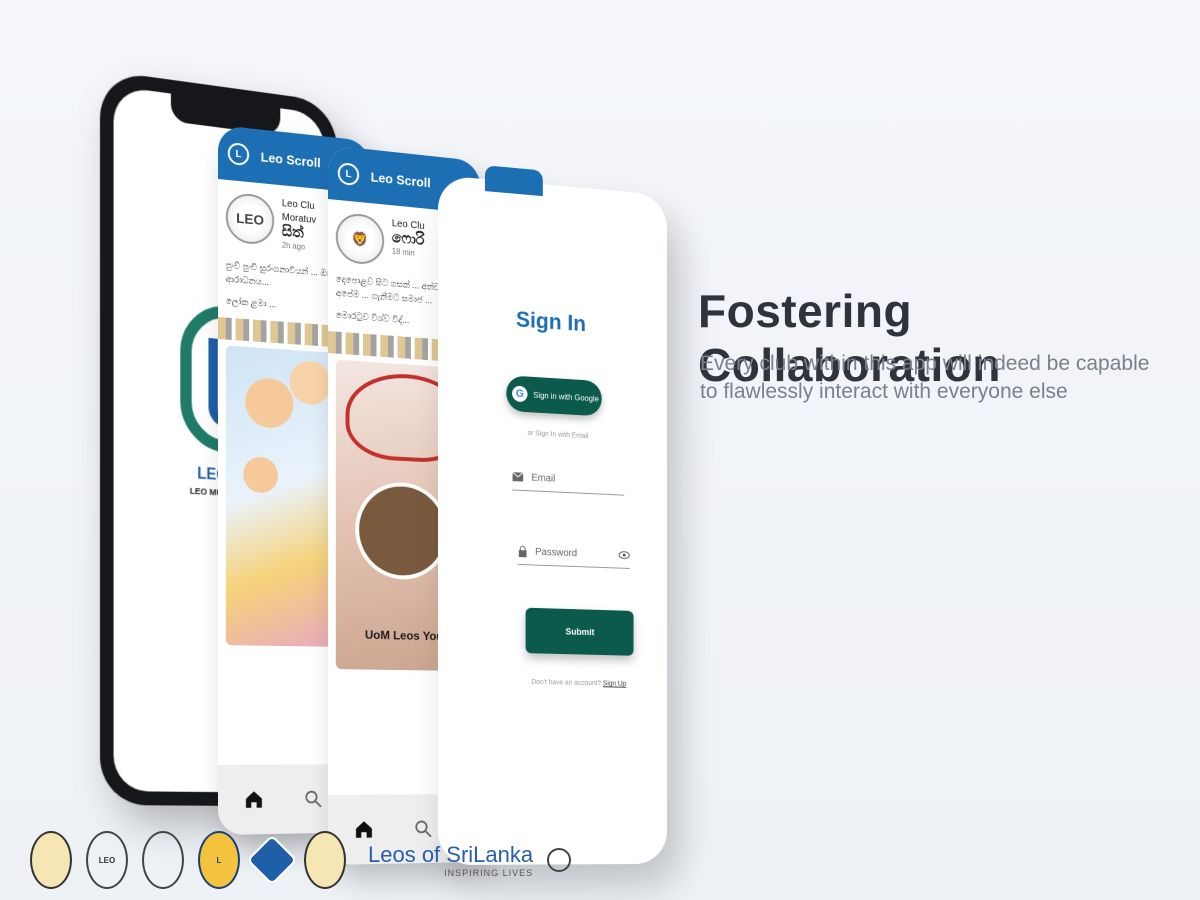 The image size is (1200, 900). I want to click on brand-name: Leos of SriLanka, so click(451, 854).